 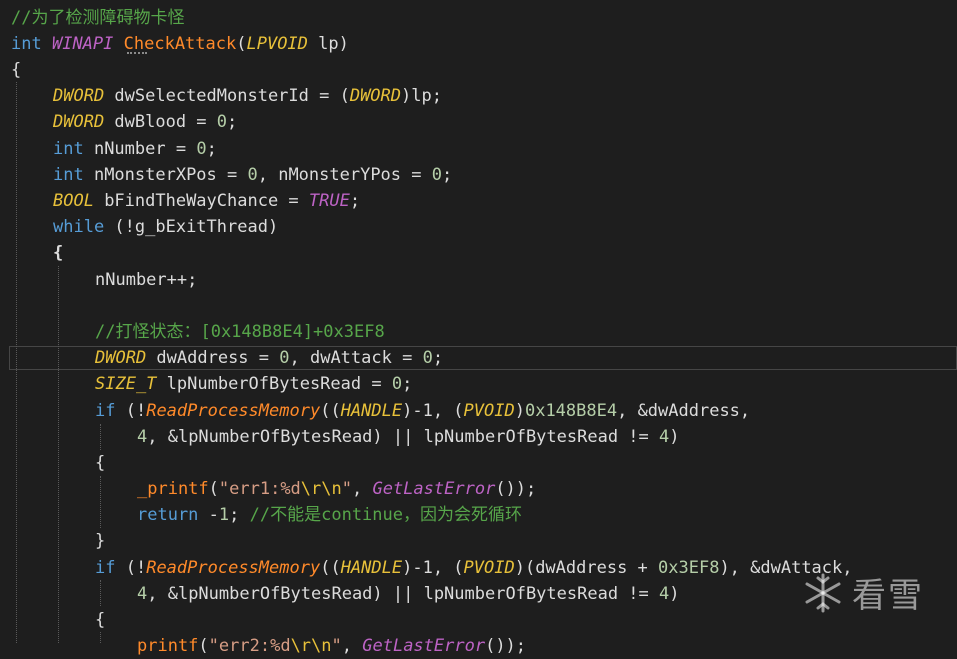 What do you see at coordinates (58, 253) in the screenshot?
I see `code-line-10: {` at bounding box center [58, 253].